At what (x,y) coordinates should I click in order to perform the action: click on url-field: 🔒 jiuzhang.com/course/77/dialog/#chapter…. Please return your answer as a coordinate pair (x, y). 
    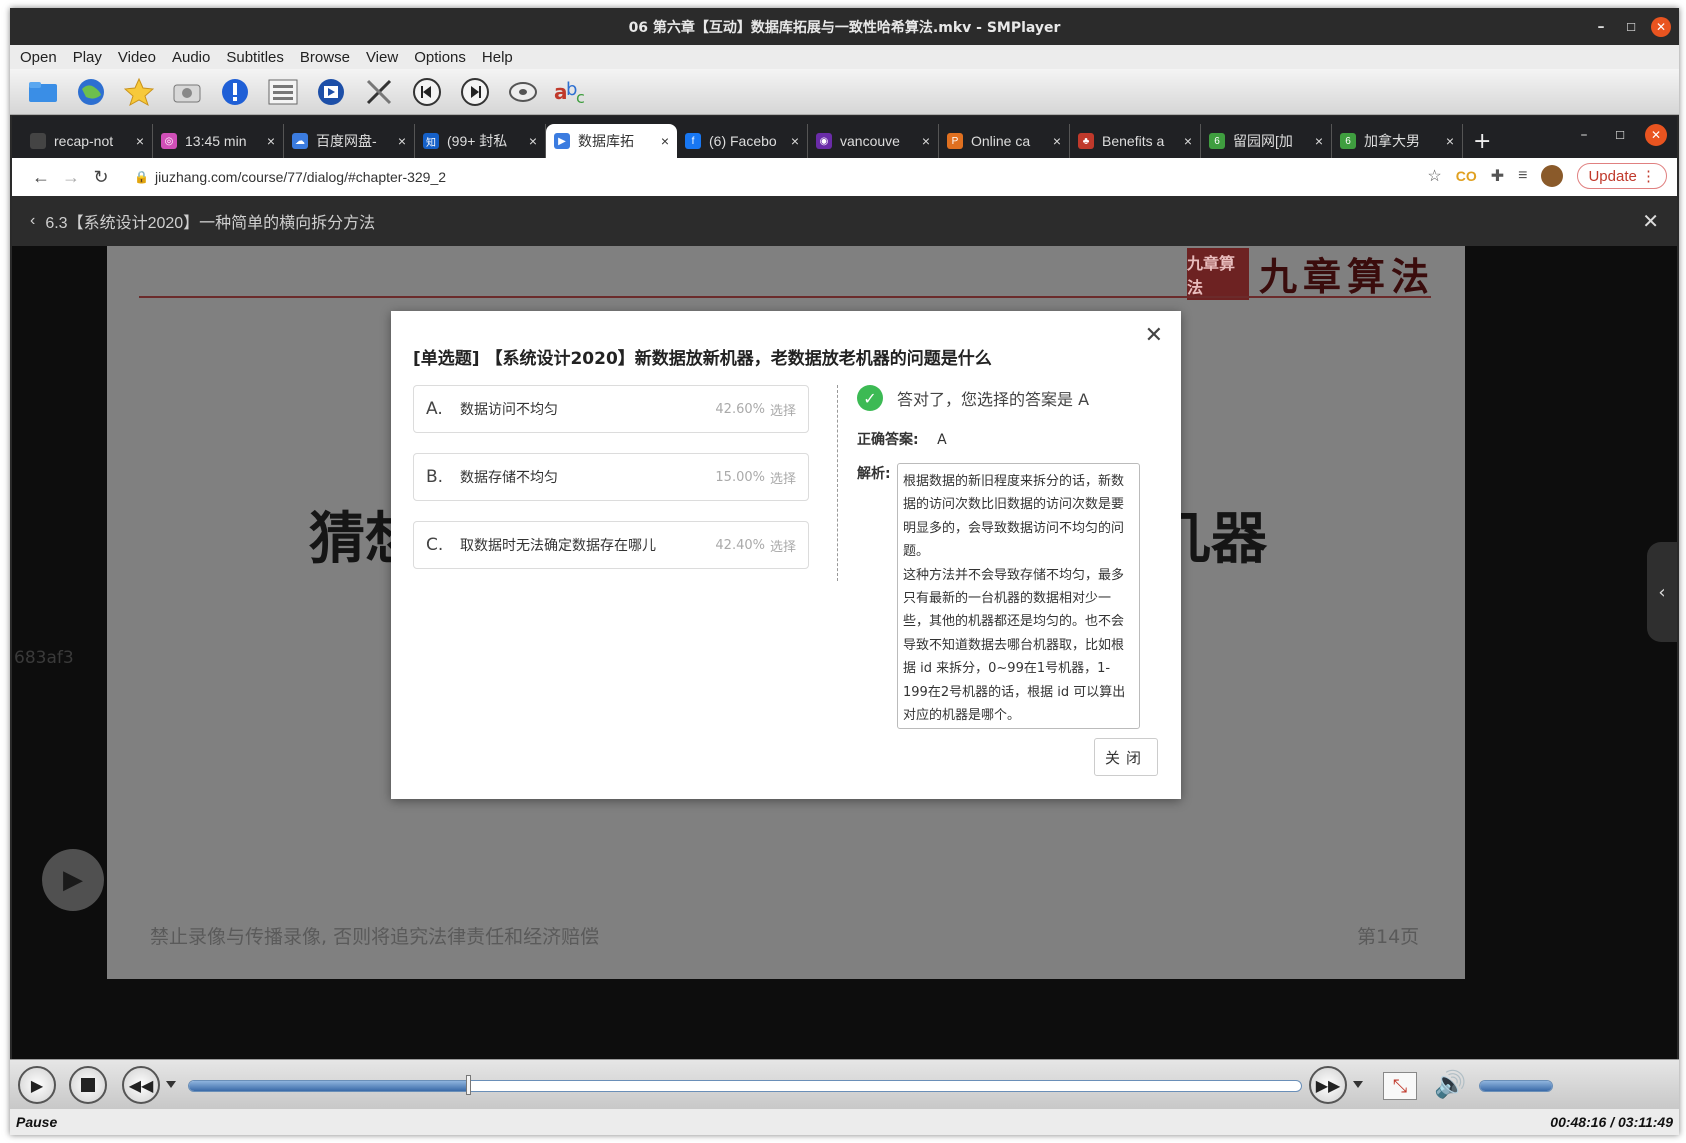
    Looking at the image, I should click on (290, 177).